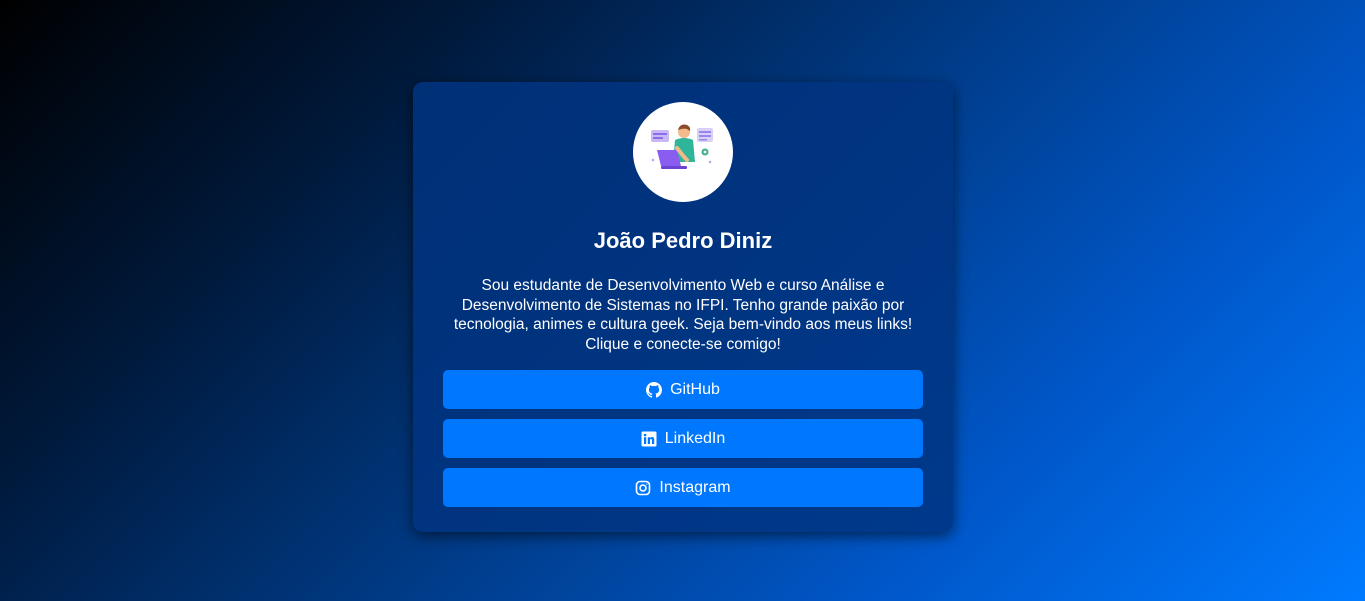 The image size is (1365, 601). What do you see at coordinates (654, 389) in the screenshot?
I see `github-icon` at bounding box center [654, 389].